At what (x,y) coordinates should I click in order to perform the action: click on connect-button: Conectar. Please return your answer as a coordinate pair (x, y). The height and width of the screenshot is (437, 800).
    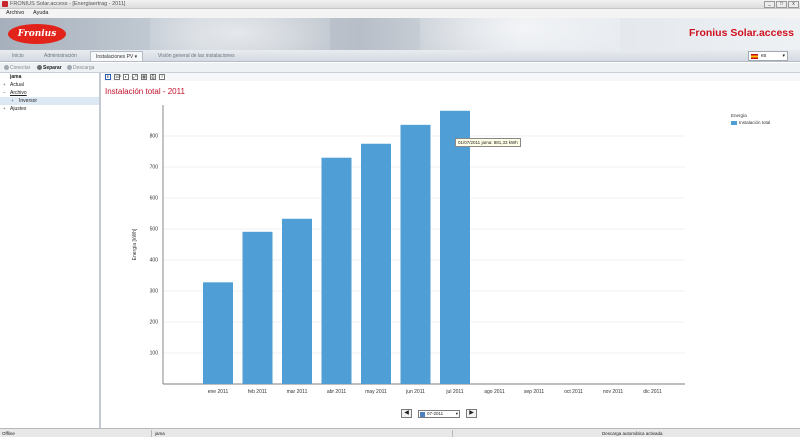
    Looking at the image, I should click on (17, 68).